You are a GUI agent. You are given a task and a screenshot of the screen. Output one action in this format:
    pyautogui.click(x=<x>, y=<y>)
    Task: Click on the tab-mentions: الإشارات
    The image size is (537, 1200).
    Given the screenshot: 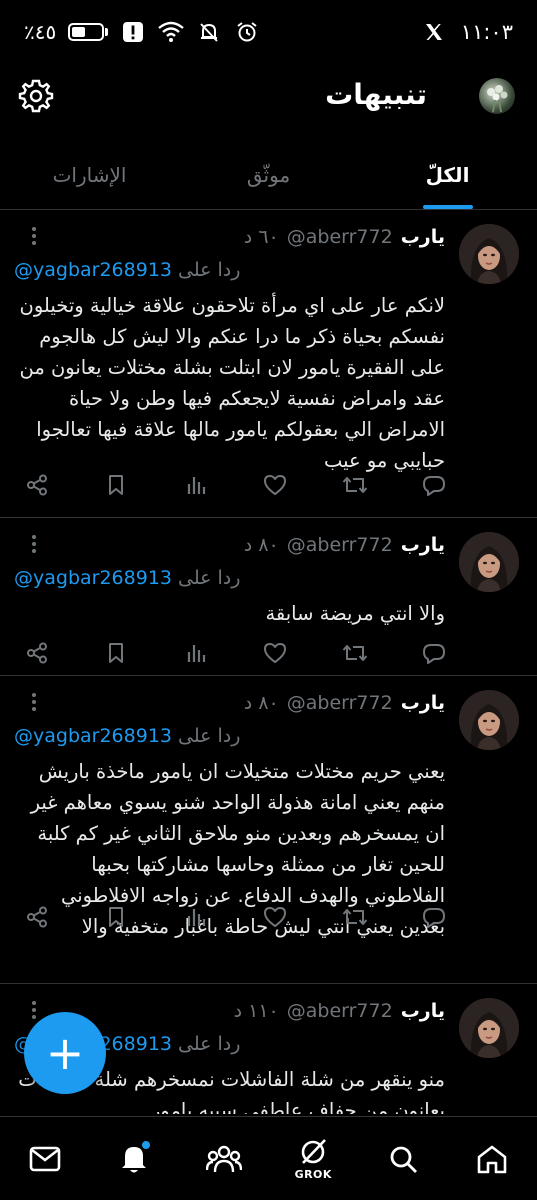 What is the action you would take?
    pyautogui.click(x=89, y=174)
    